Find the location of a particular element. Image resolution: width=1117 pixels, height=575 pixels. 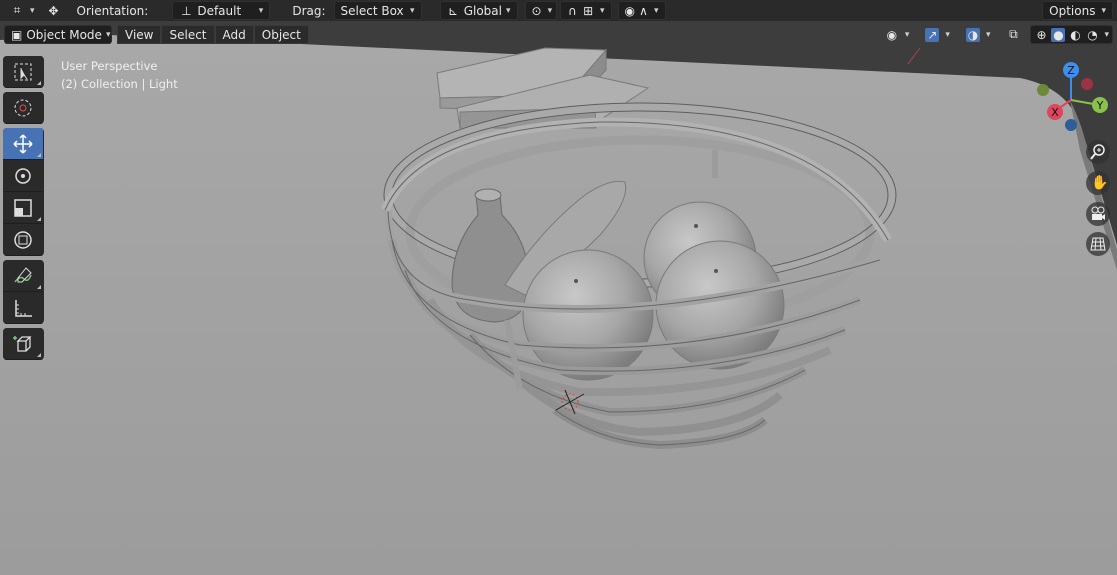

hand-pan-icon: ✋ is located at coordinates (1100, 183).